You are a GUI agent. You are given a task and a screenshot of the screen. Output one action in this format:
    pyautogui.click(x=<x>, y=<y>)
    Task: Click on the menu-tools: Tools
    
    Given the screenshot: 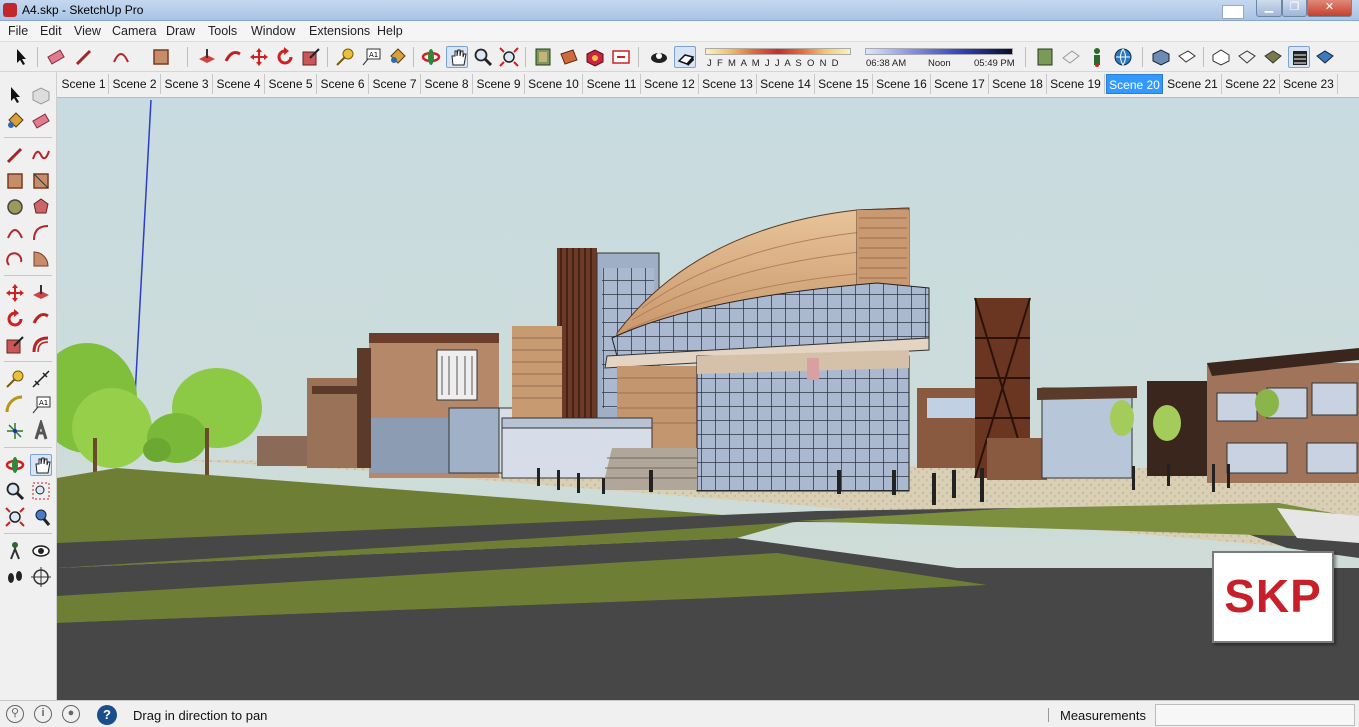 What is the action you would take?
    pyautogui.click(x=222, y=31)
    